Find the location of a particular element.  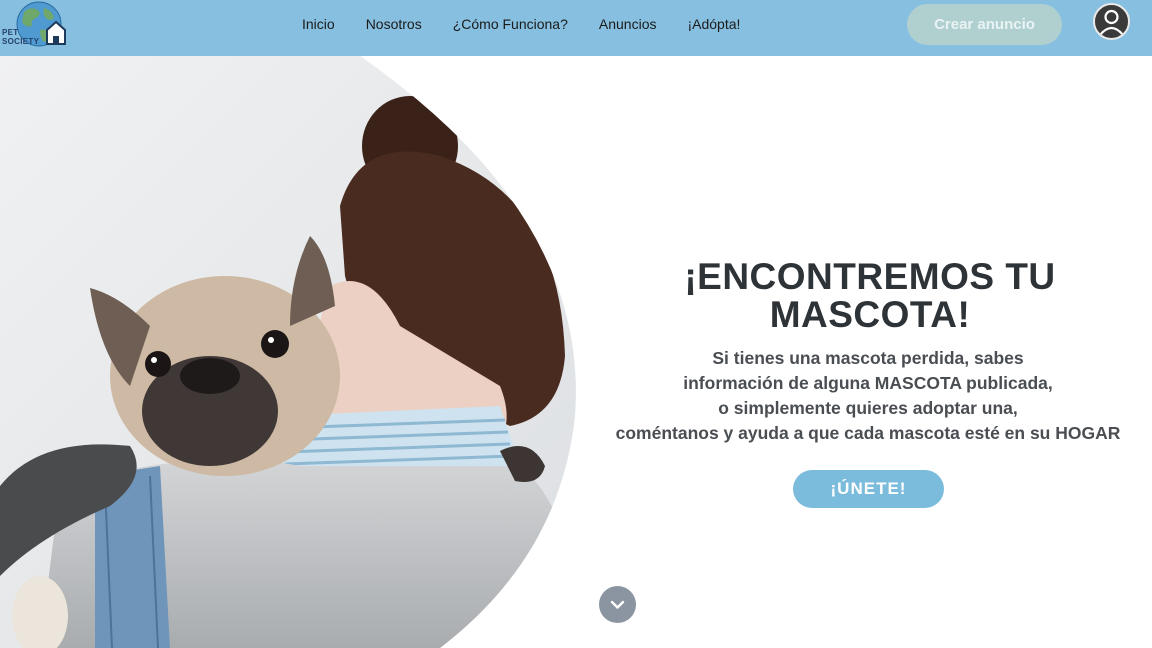

join-button: ¡ÚNETE! is located at coordinates (868, 489).